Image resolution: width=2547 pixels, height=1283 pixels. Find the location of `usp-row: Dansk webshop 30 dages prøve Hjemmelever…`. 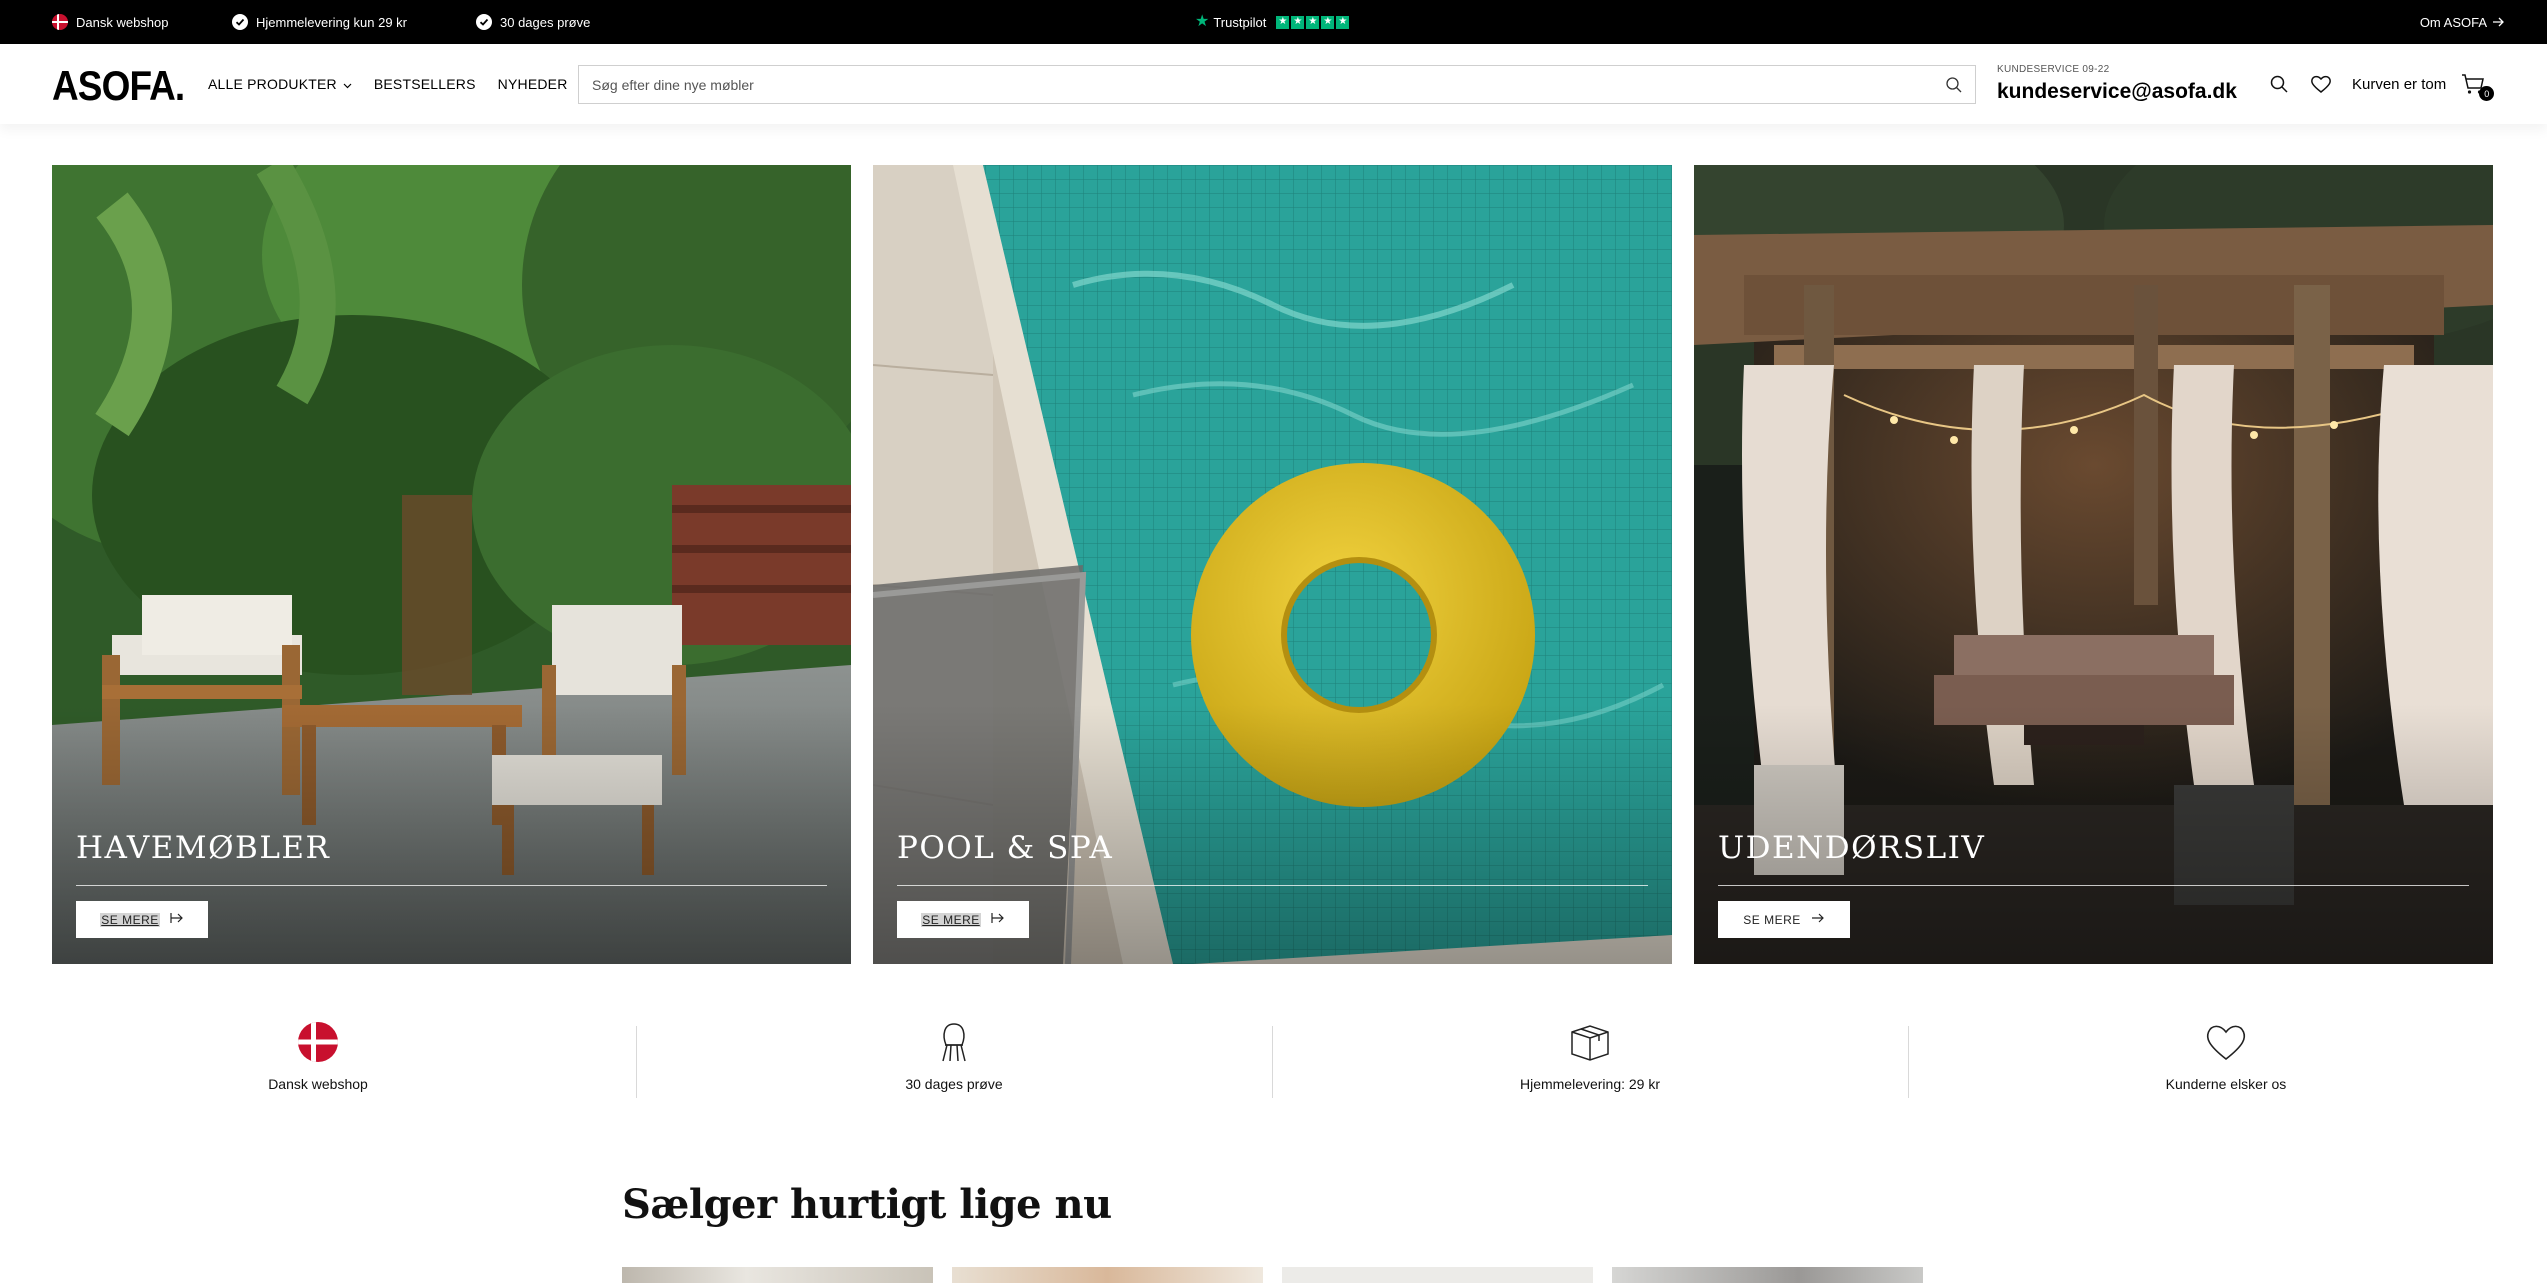

usp-row: Dansk webshop 30 dages prøve Hjemmelever… is located at coordinates (1273, 1060).